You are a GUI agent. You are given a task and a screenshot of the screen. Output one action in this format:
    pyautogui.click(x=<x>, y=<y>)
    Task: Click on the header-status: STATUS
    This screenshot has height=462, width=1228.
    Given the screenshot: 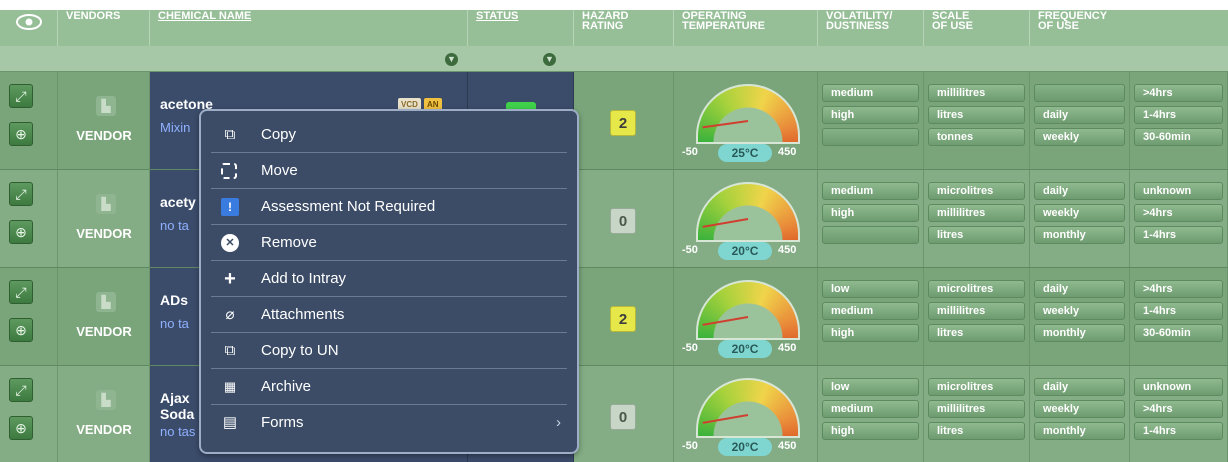 What is the action you would take?
    pyautogui.click(x=521, y=28)
    